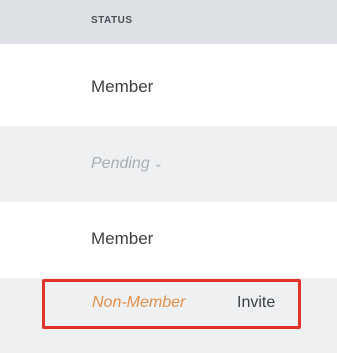  What do you see at coordinates (112, 20) in the screenshot?
I see `status-column-header: STATUS` at bounding box center [112, 20].